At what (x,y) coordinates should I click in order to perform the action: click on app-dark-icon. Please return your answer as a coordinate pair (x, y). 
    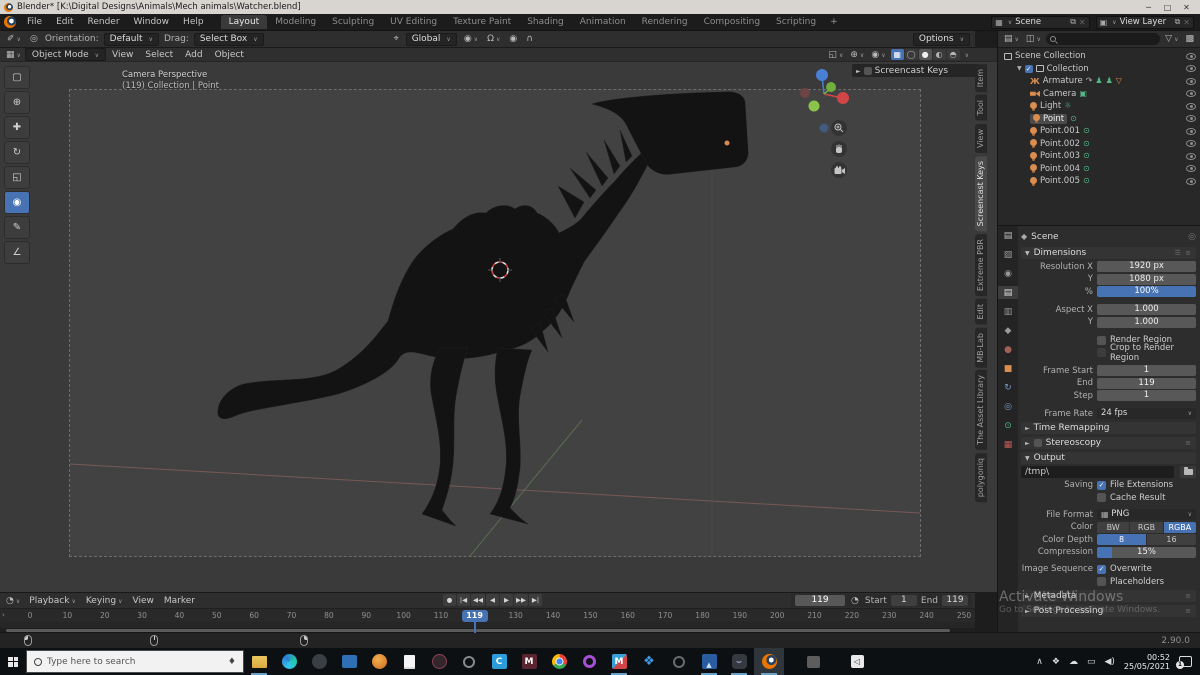
    Looking at the image, I should click on (319, 661).